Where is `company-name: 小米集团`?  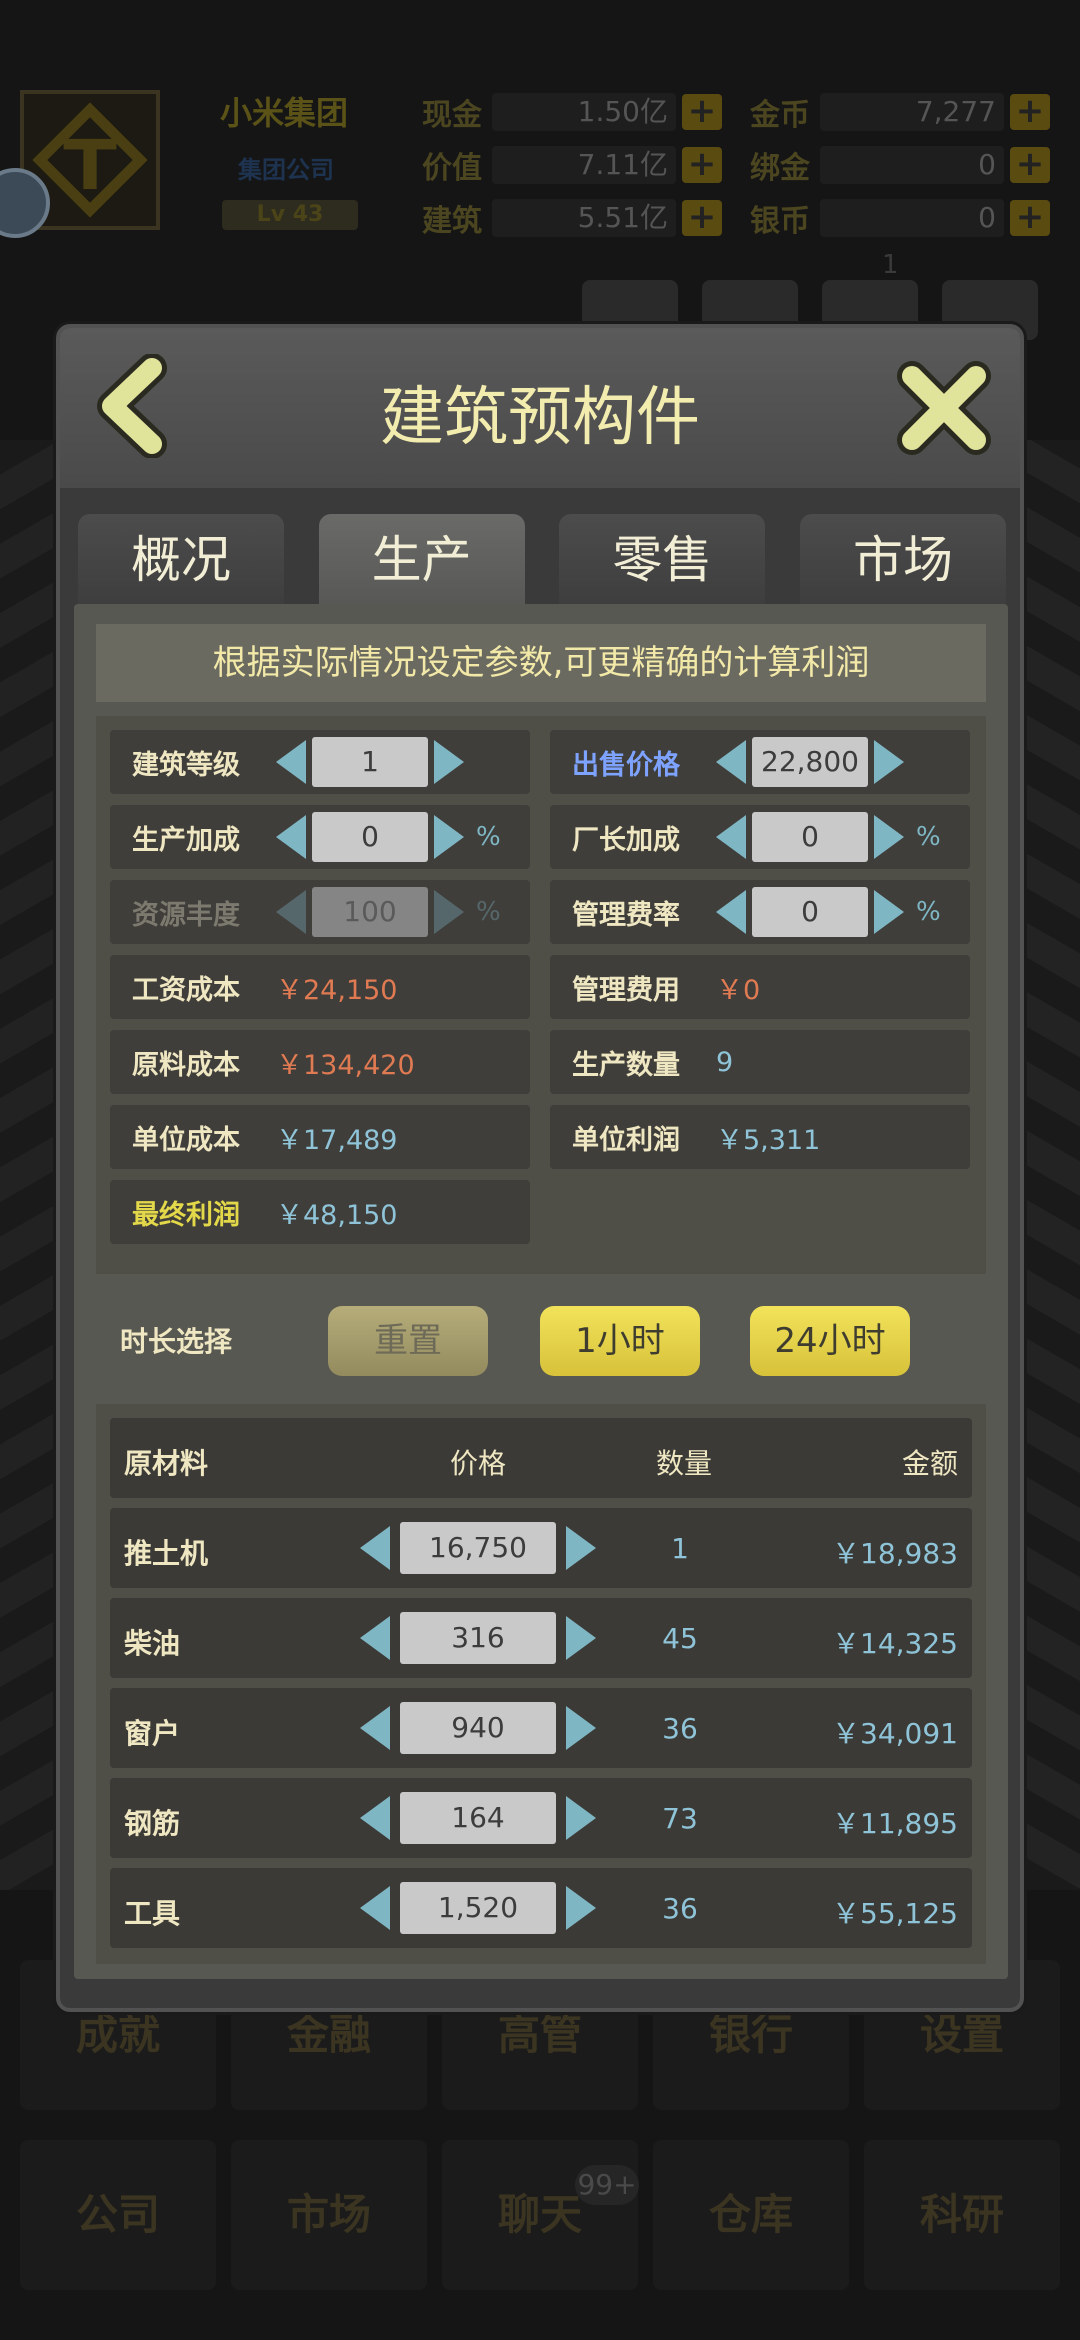
company-name: 小米集团 is located at coordinates (284, 113).